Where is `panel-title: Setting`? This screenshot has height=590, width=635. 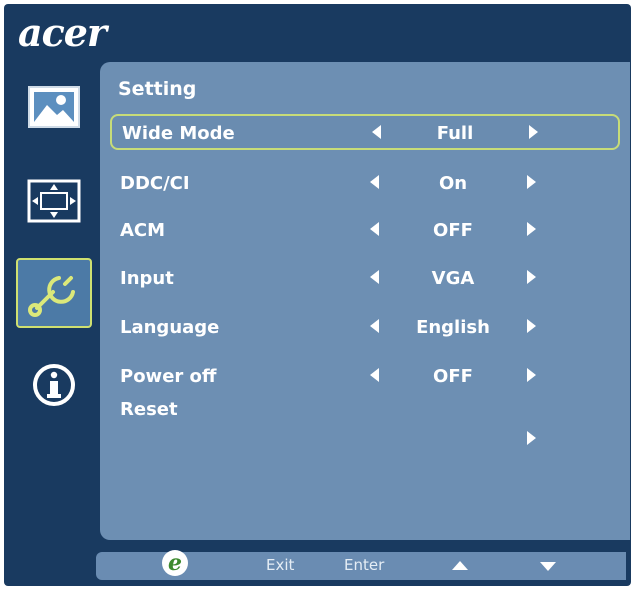
panel-title: Setting is located at coordinates (157, 89).